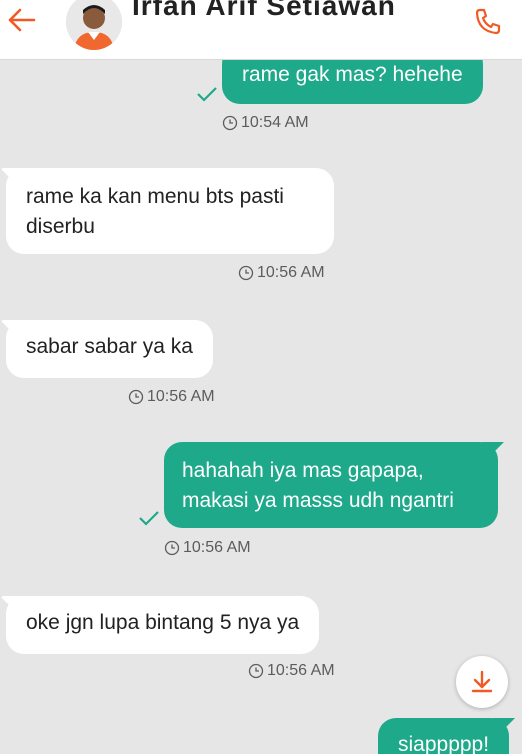  What do you see at coordinates (264, 11) in the screenshot?
I see `contact-name: Irfan Arif Setiawan` at bounding box center [264, 11].